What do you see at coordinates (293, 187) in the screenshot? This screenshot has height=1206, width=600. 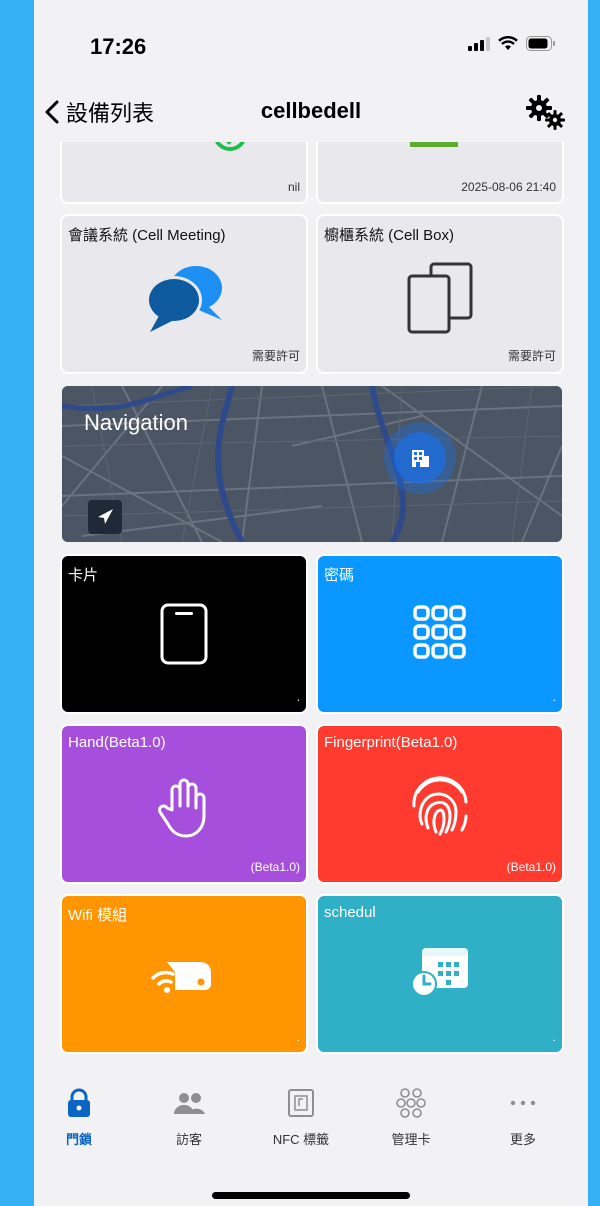 I see `top-left-status: nil` at bounding box center [293, 187].